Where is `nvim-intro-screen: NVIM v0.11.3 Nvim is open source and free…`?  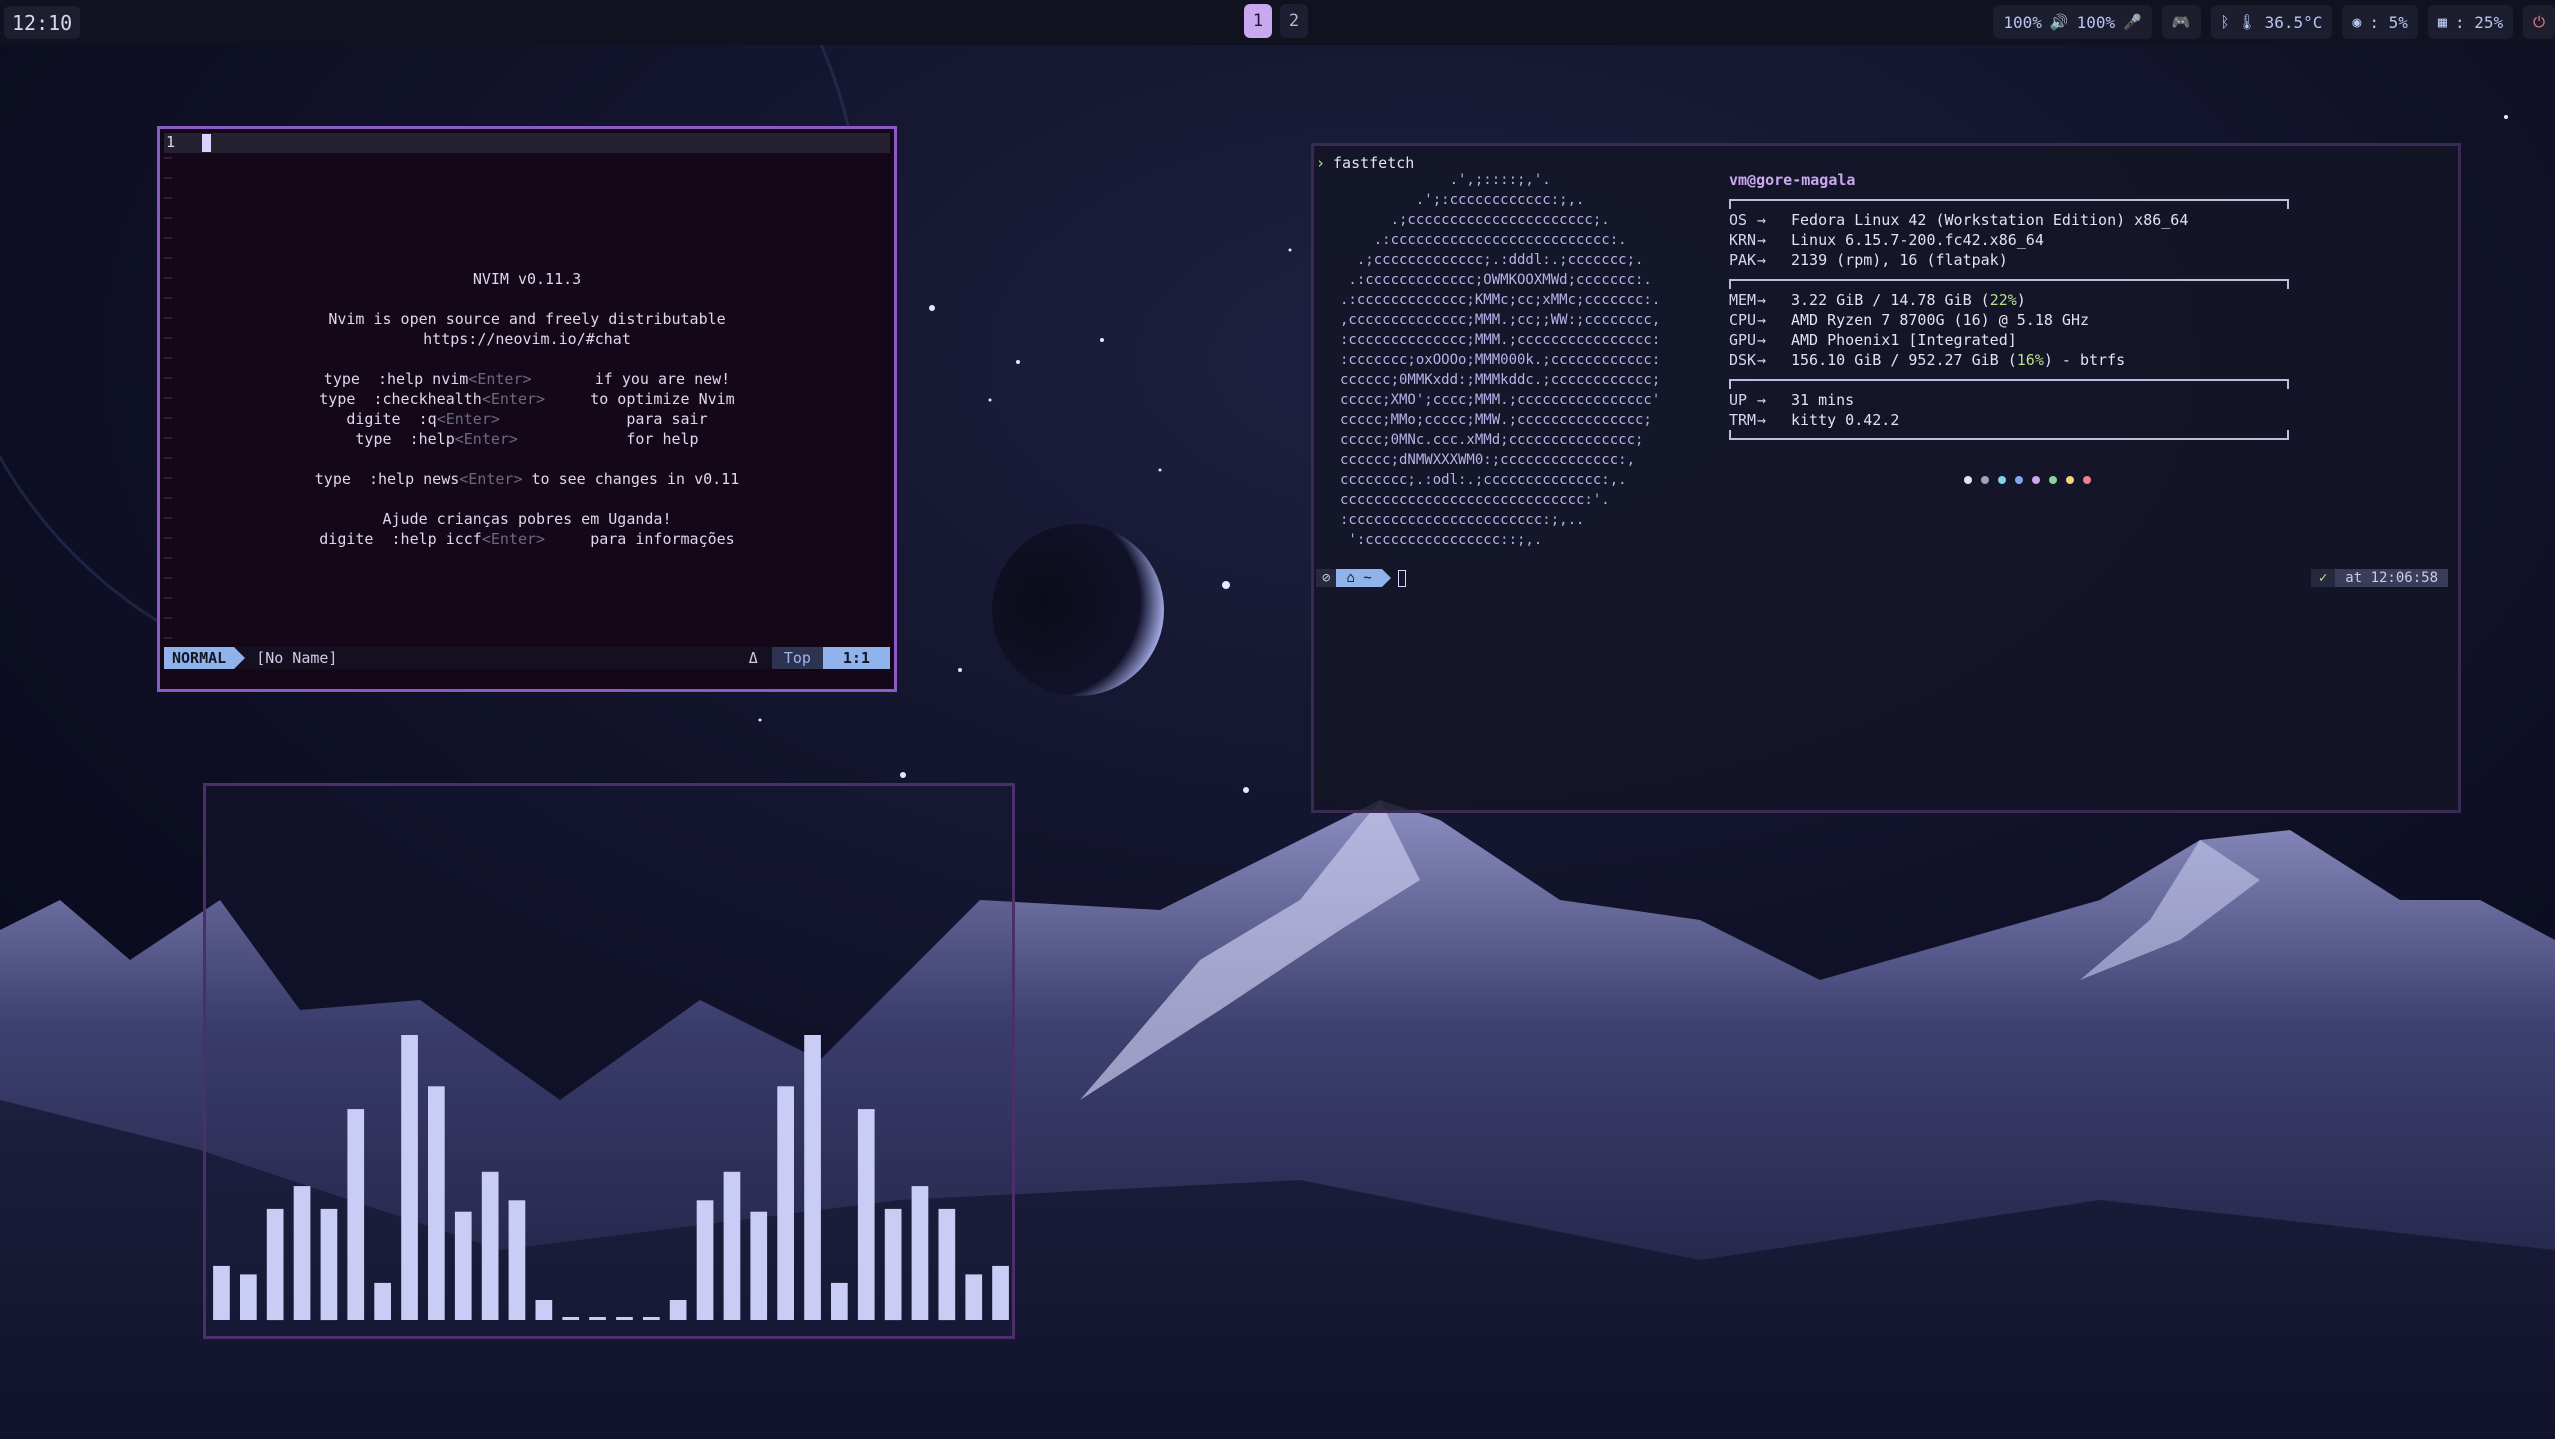
nvim-intro-screen: NVIM v0.11.3 Nvim is open source and free… is located at coordinates (527, 409).